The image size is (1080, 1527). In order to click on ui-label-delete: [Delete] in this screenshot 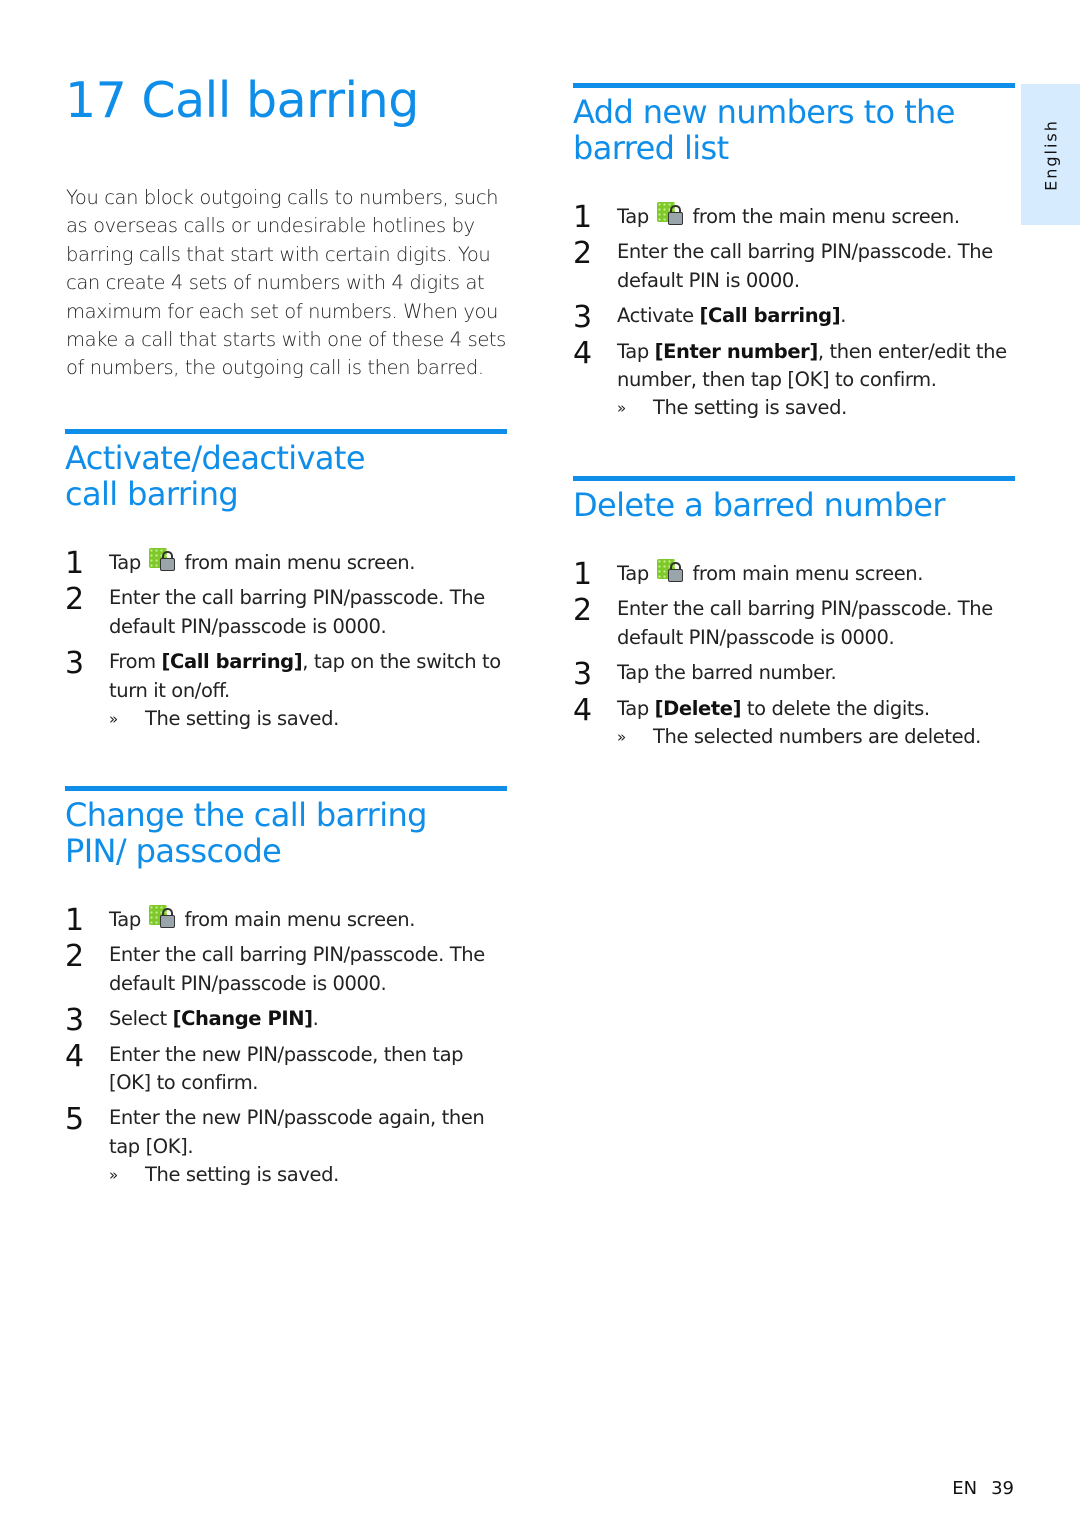, I will do `click(698, 708)`.